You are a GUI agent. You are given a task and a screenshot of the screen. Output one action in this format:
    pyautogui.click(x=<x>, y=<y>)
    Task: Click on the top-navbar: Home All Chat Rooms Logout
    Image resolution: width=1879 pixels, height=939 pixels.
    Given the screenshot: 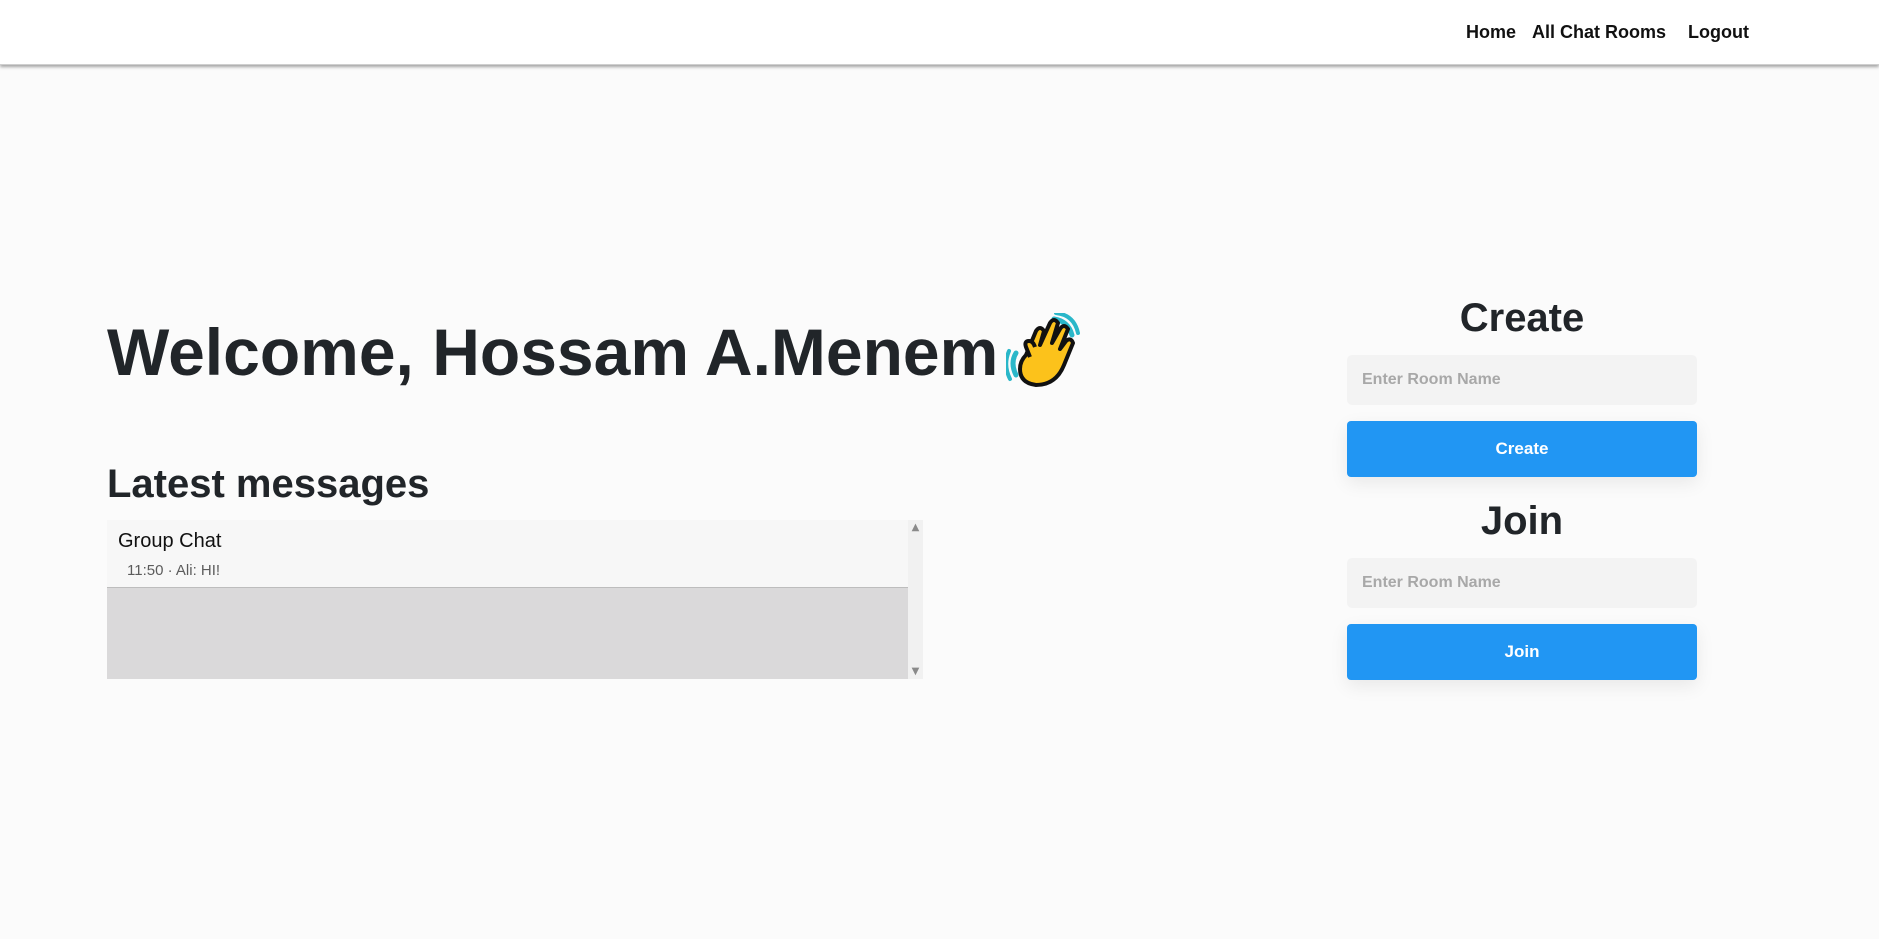 What is the action you would take?
    pyautogui.click(x=939, y=32)
    